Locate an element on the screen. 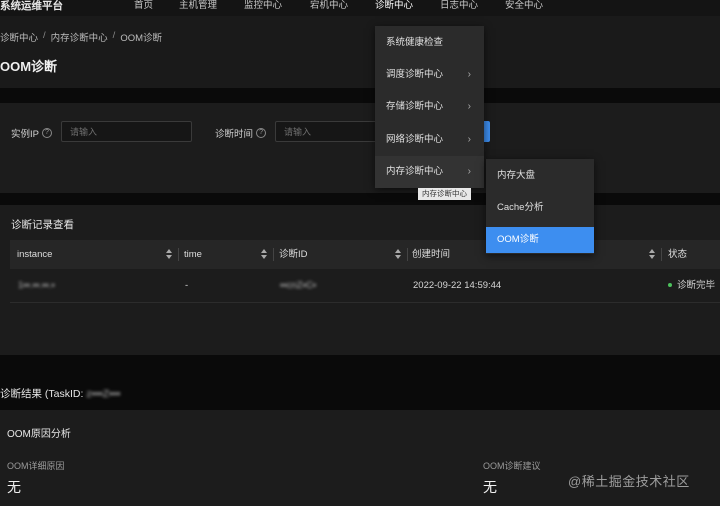  menu-item-label: 系统健康检查 is located at coordinates (415, 42).